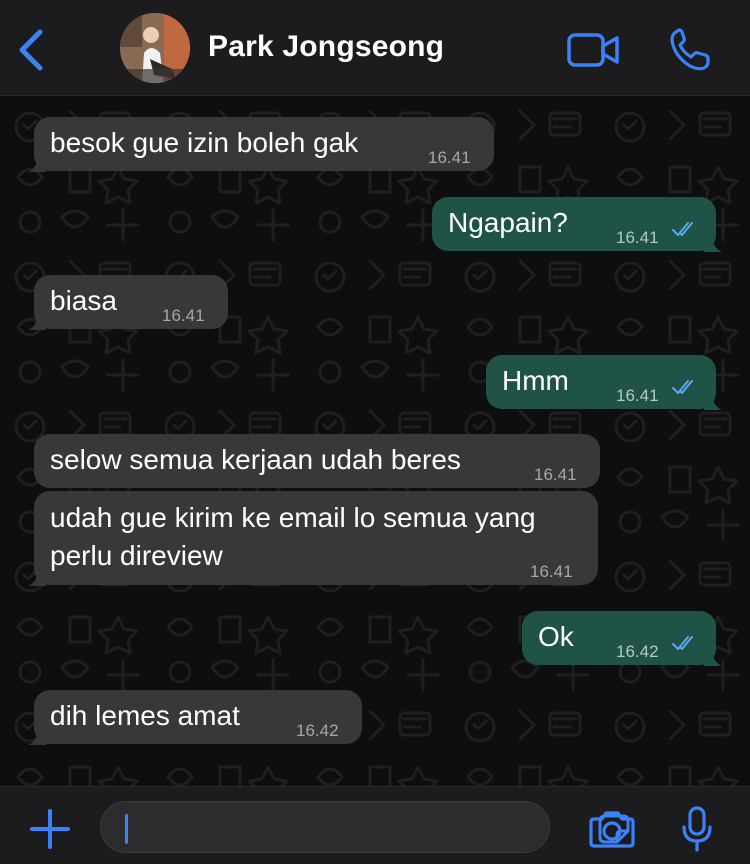 This screenshot has width=750, height=864. I want to click on avatar-photo, so click(155, 48).